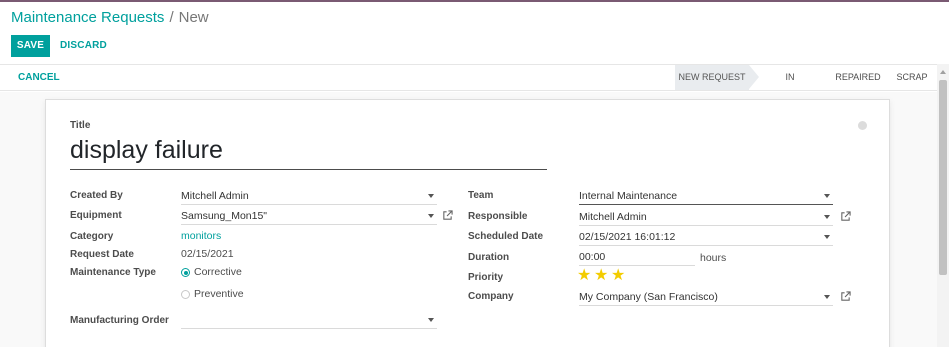 The image size is (949, 347). I want to click on equipment-label: Equipment, so click(96, 215).